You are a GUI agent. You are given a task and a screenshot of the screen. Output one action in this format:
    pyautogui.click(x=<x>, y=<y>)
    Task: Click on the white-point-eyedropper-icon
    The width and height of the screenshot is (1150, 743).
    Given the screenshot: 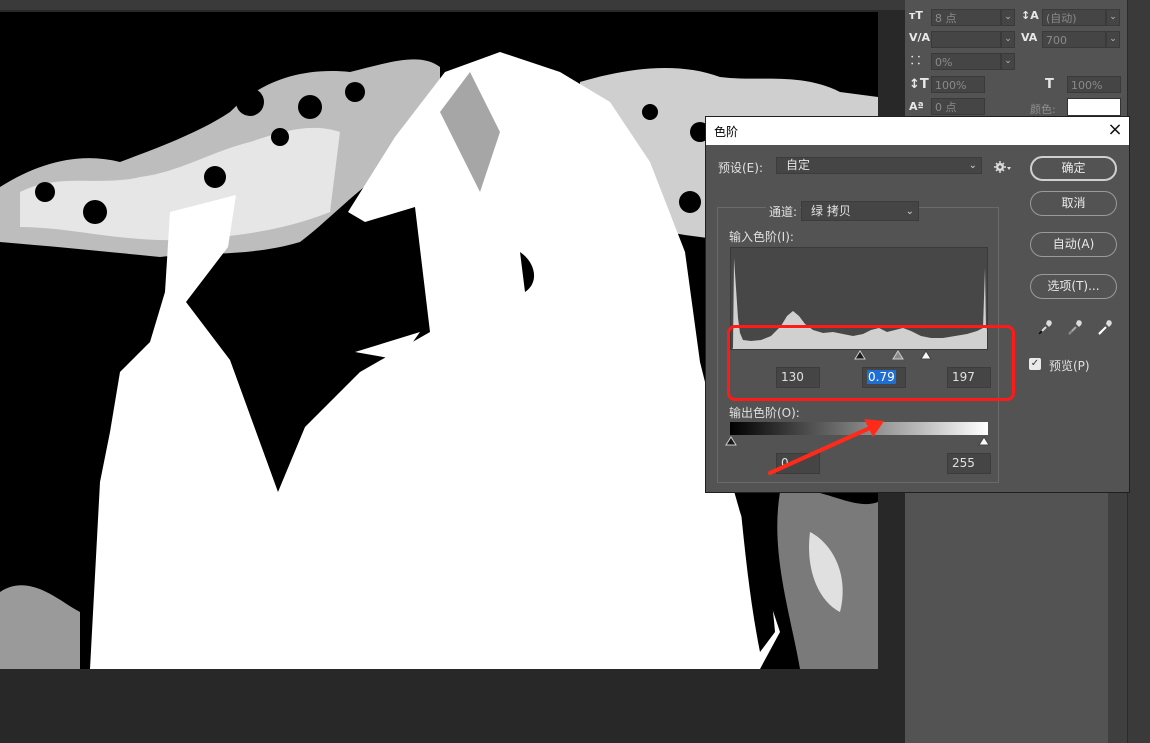 What is the action you would take?
    pyautogui.click(x=1105, y=328)
    